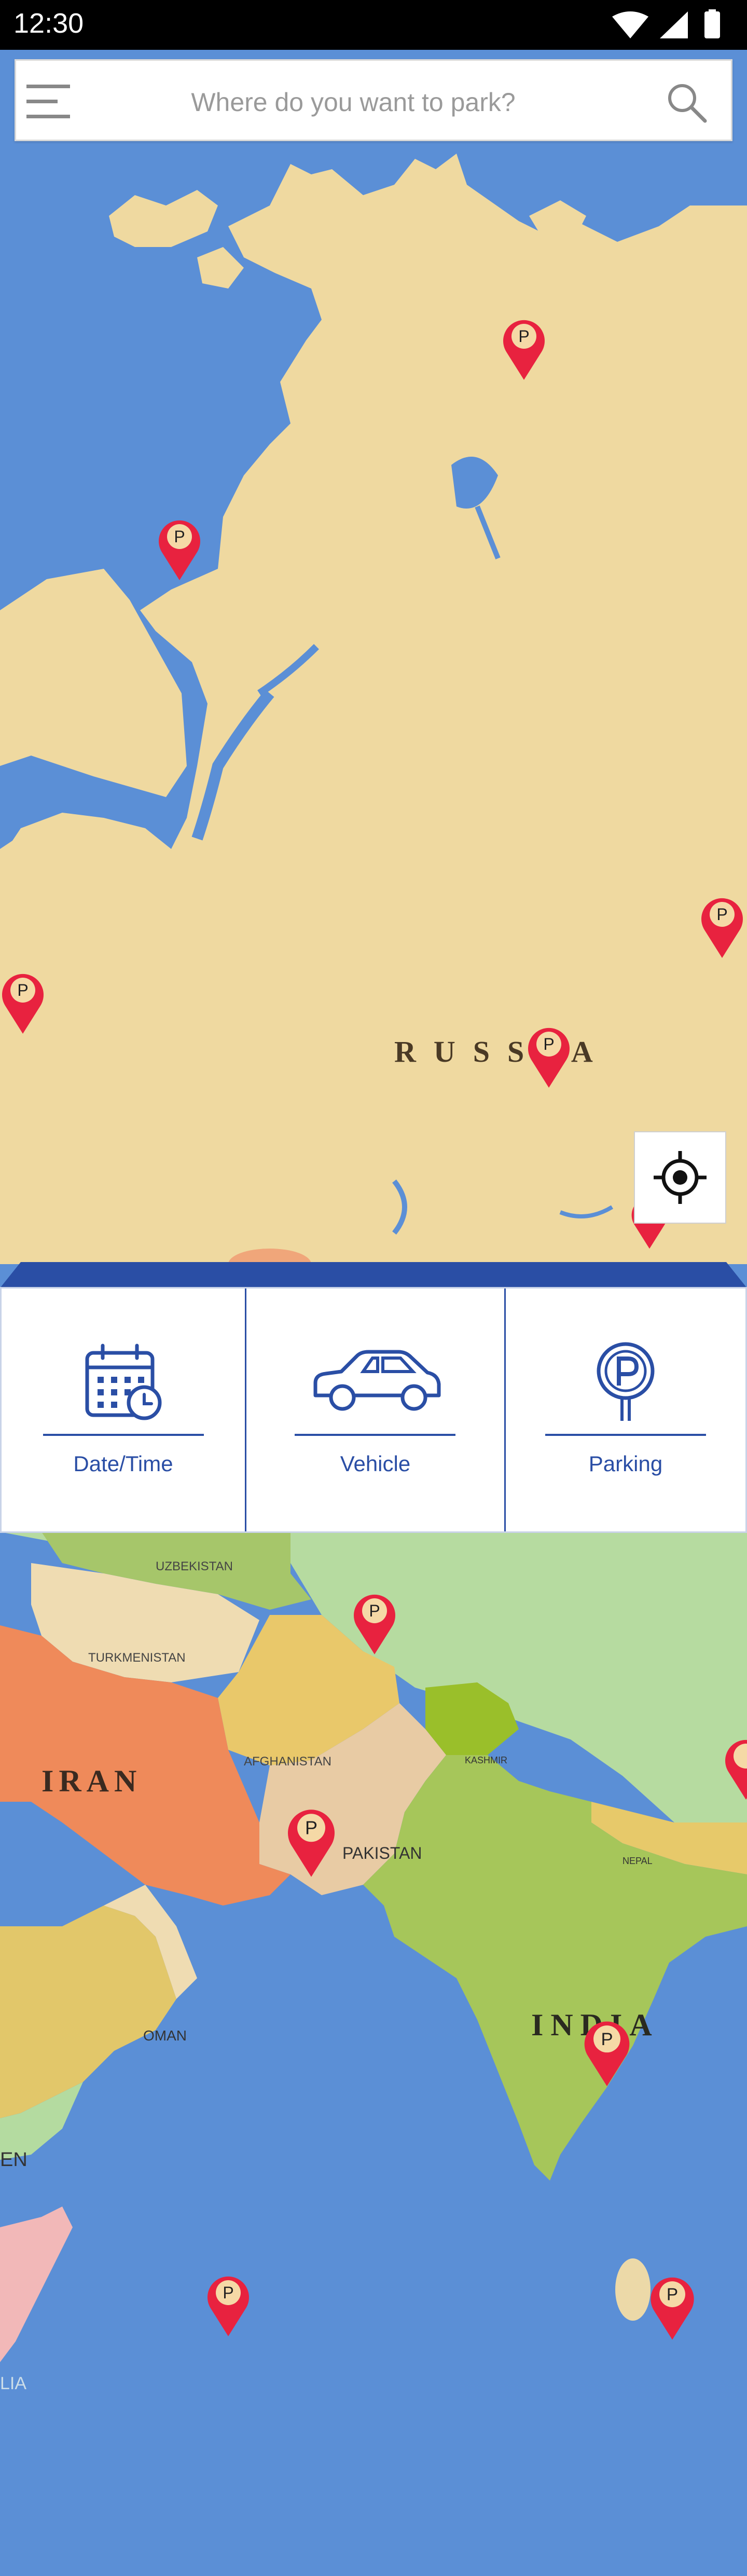 The height and width of the screenshot is (2576, 747). Describe the element at coordinates (374, 25) in the screenshot. I see `status-bar: 12:30` at that location.